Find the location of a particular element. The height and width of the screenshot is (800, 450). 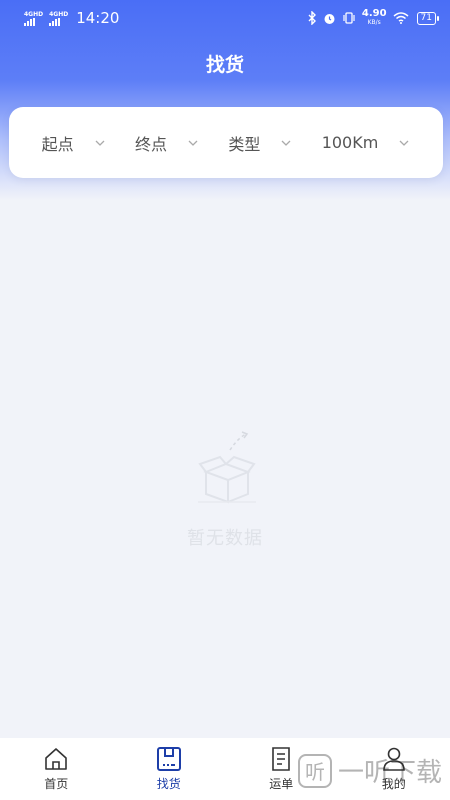

filter-destination: 终点 is located at coordinates (167, 143).